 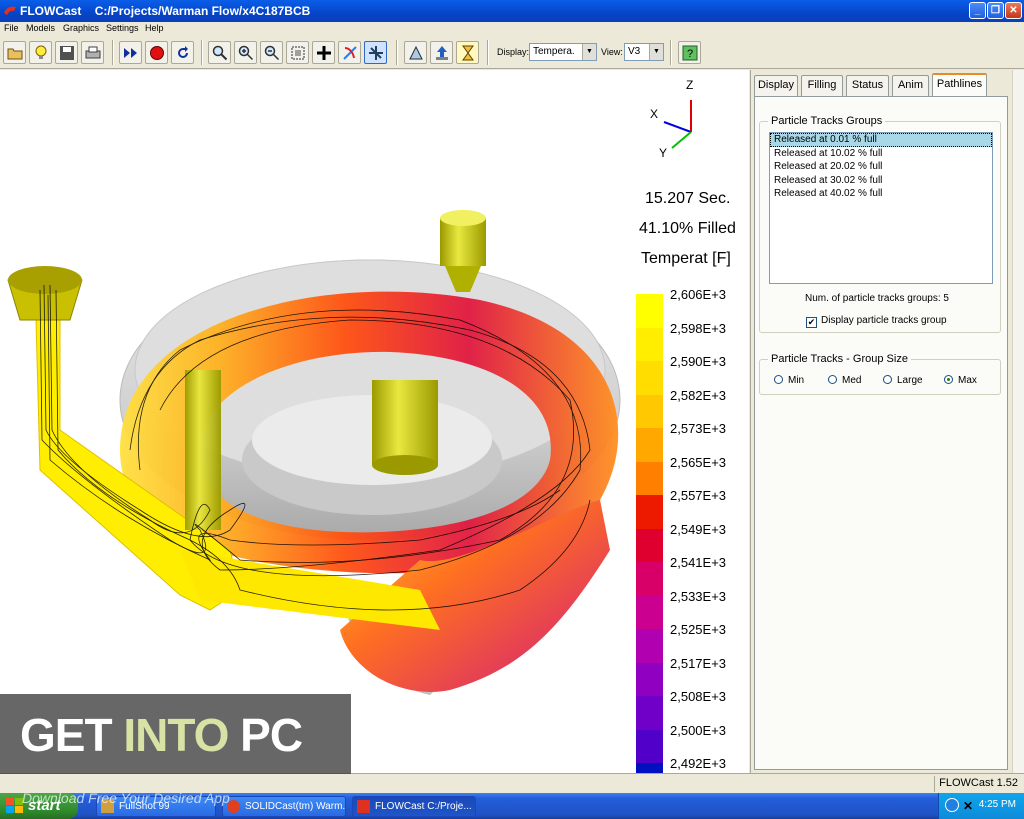 What do you see at coordinates (11, 28) in the screenshot?
I see `menu-file: File` at bounding box center [11, 28].